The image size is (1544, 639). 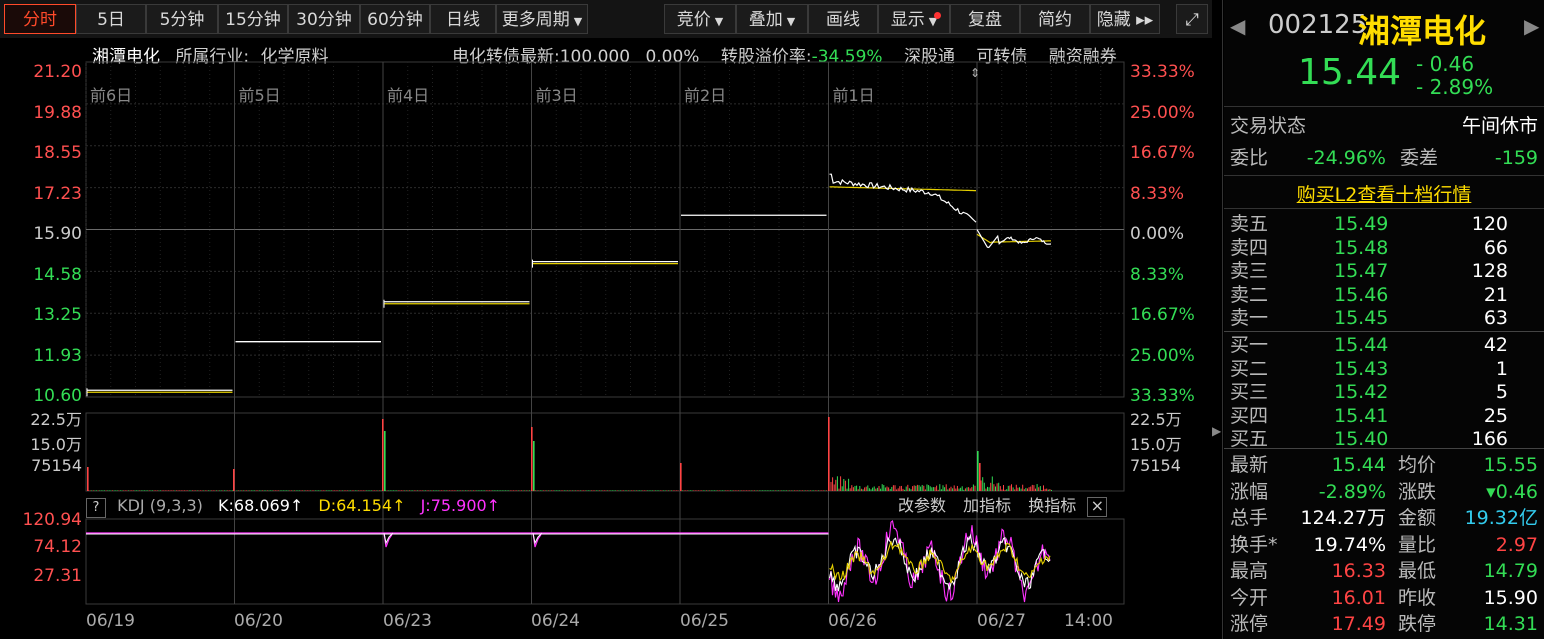 What do you see at coordinates (1384, 416) in the screenshot?
I see `bid-row: 买四 15.41 25` at bounding box center [1384, 416].